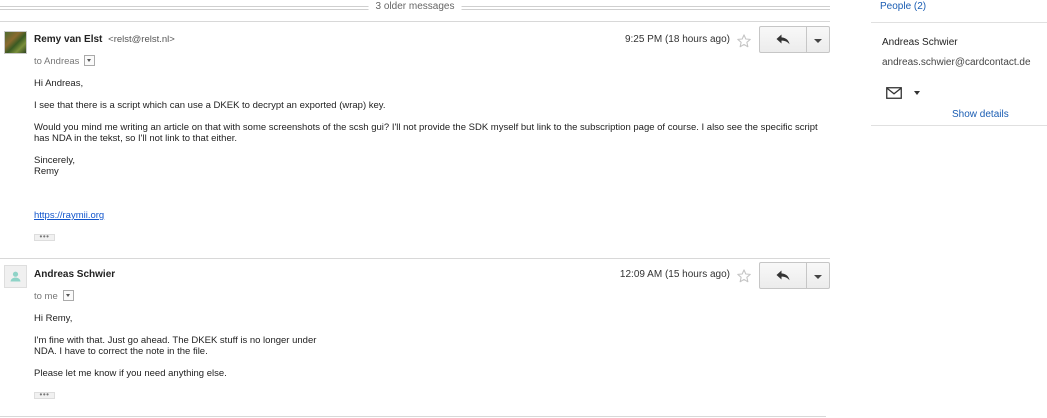 The width and height of the screenshot is (1047, 418). What do you see at coordinates (55, 160) in the screenshot?
I see `body-line: Sincerely,` at bounding box center [55, 160].